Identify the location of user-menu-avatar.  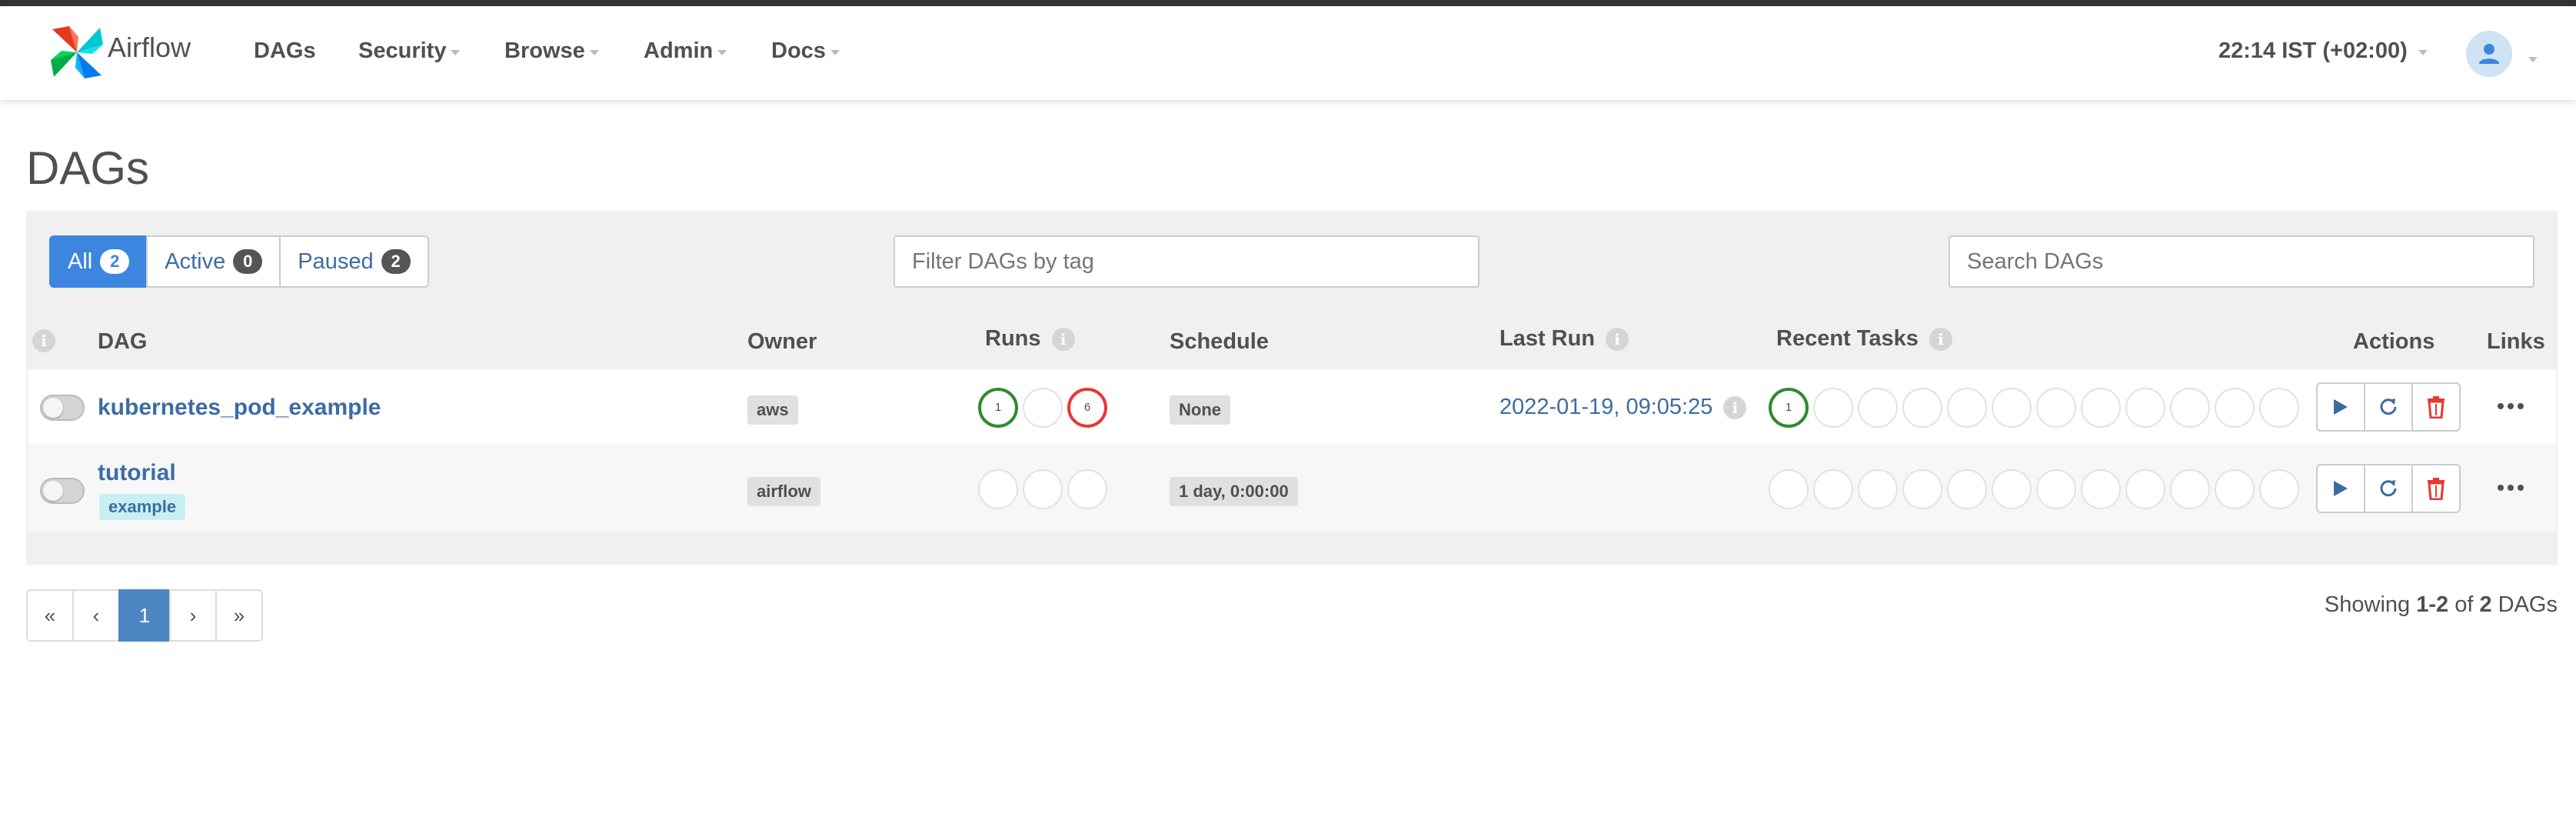
(2489, 54).